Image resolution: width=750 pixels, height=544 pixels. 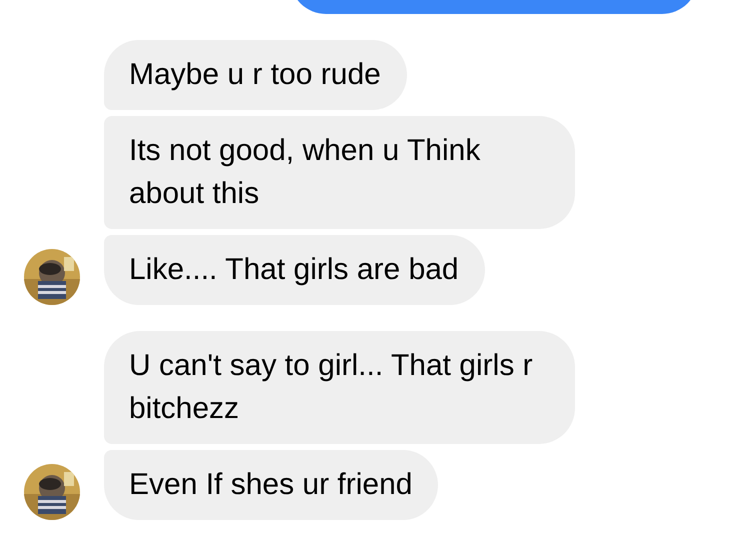 I want to click on message-bubble: Even If shes ur friend, so click(x=271, y=485).